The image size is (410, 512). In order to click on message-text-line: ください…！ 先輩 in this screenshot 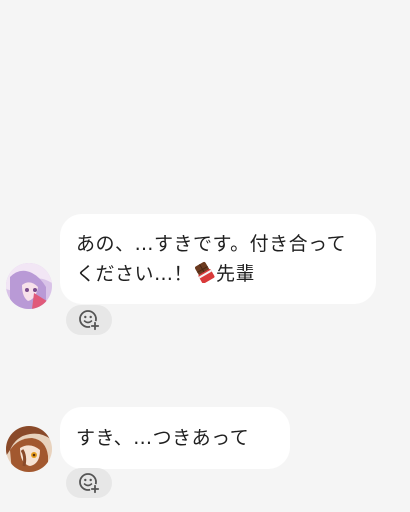, I will do `click(218, 275)`.